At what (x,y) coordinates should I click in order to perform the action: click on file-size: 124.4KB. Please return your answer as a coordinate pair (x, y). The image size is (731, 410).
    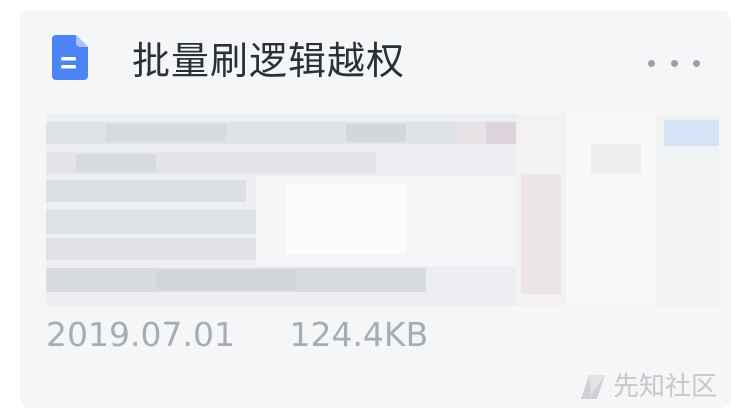
    Looking at the image, I should click on (359, 334).